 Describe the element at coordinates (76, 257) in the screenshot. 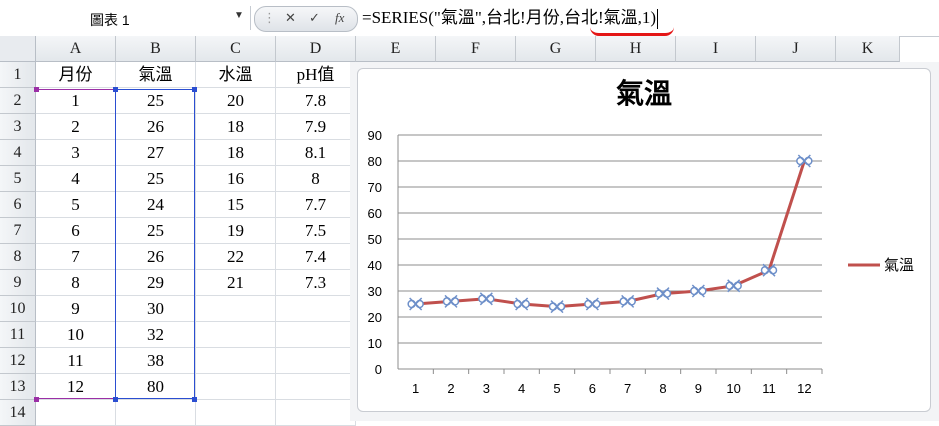

I see `data-cell: 7` at that location.